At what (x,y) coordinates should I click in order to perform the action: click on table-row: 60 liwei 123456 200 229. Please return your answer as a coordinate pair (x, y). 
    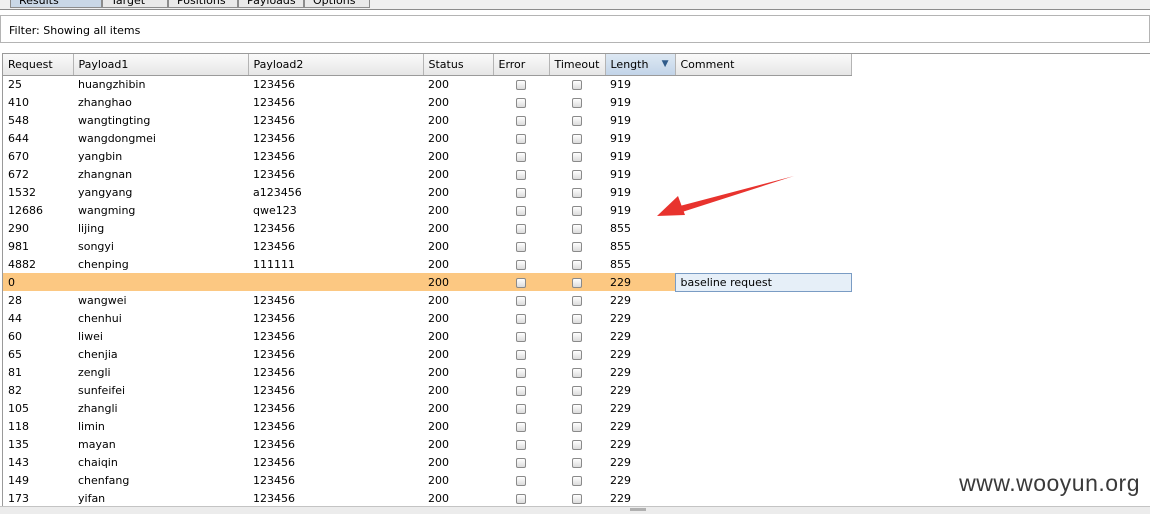
    Looking at the image, I should click on (427, 336).